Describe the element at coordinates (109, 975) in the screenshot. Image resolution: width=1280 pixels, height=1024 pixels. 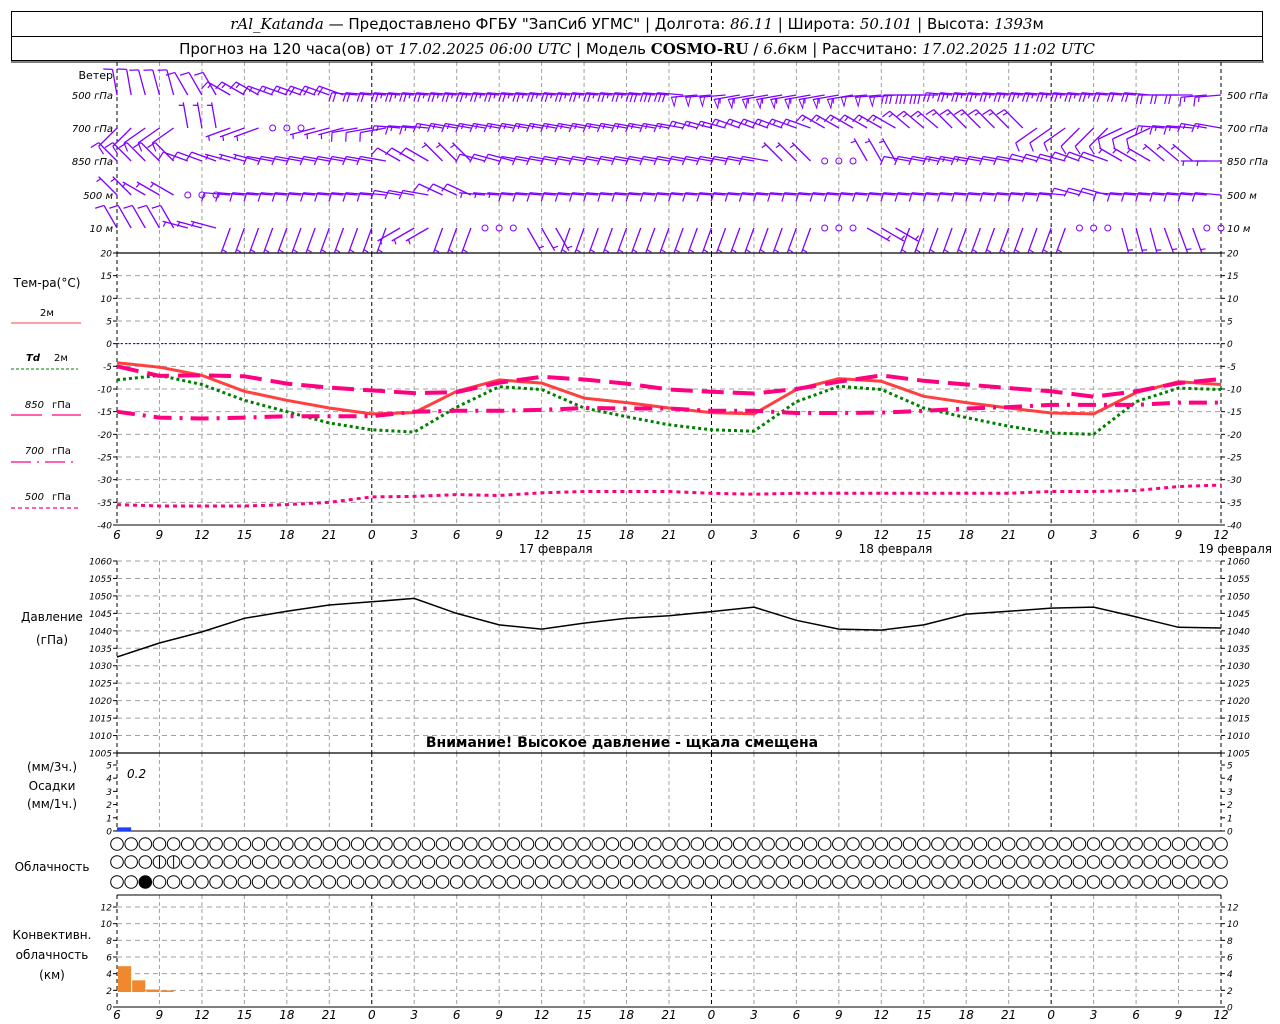
I see `conv-tick-label-left: 4` at that location.